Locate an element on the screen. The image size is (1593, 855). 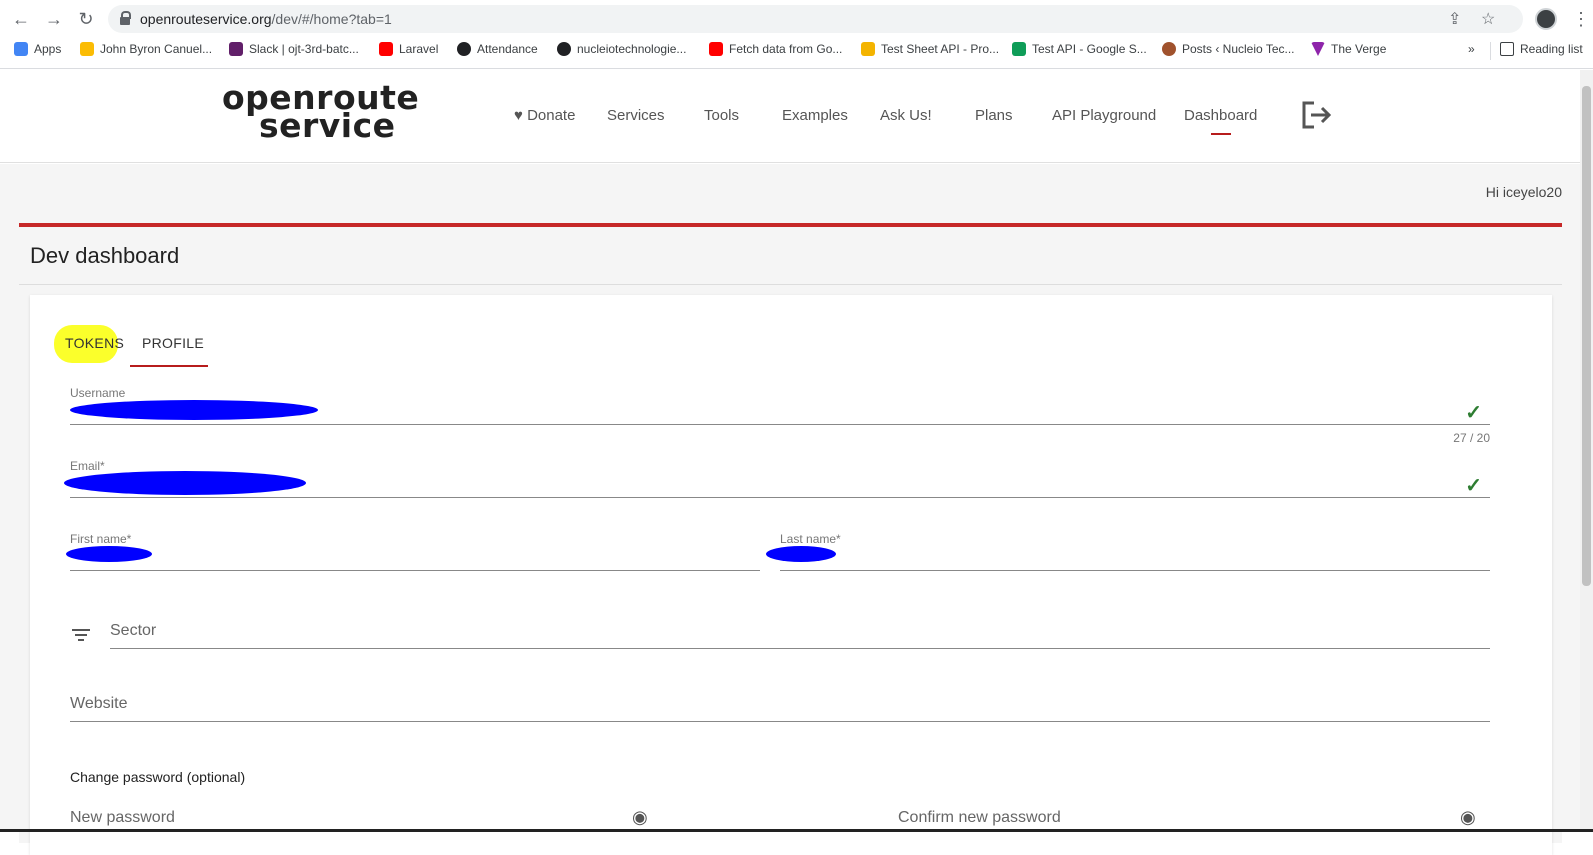
tab-profile: PROFILE is located at coordinates (173, 343).